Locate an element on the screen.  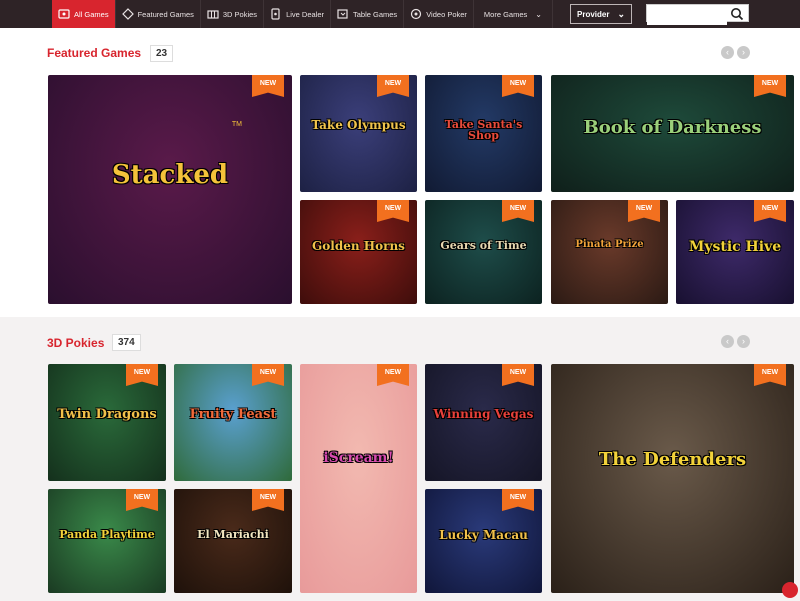
game-title: Mystic Hive is located at coordinates (735, 246).